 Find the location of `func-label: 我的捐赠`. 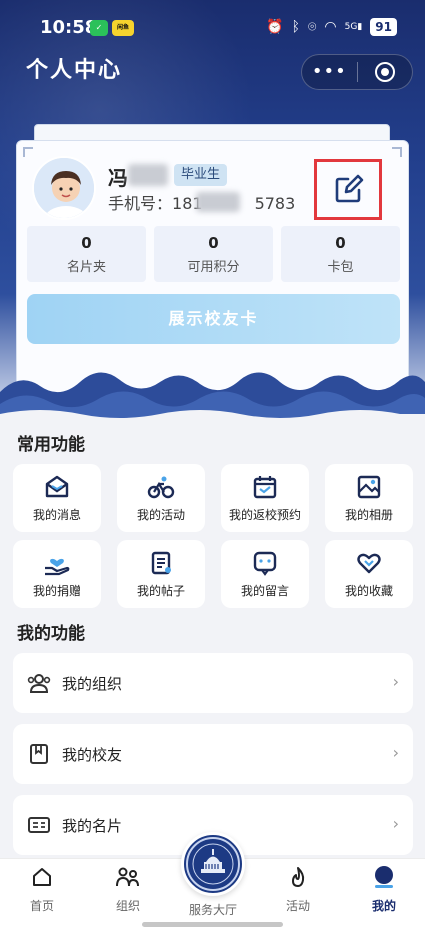

func-label: 我的捐赠 is located at coordinates (56, 591).